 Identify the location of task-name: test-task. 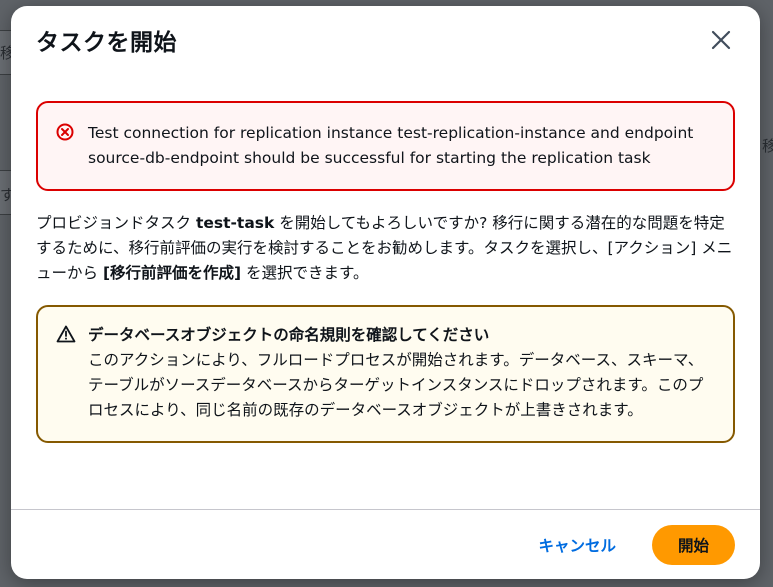
(235, 223).